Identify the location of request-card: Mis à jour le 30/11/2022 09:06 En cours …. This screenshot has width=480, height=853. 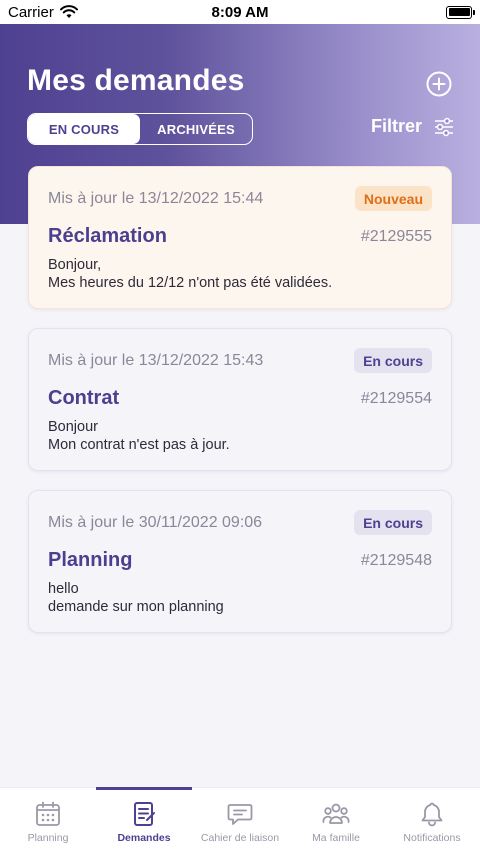
(240, 561).